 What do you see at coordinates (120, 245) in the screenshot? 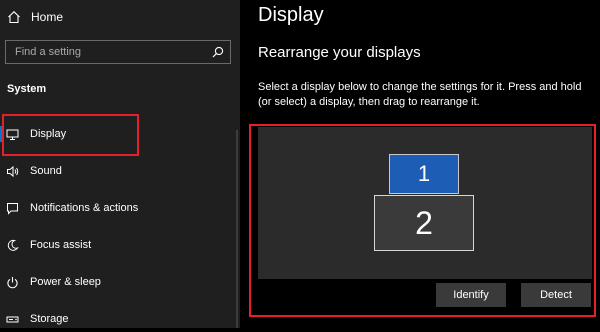
I see `sidebar-item-focus-assist: Focus assist` at bounding box center [120, 245].